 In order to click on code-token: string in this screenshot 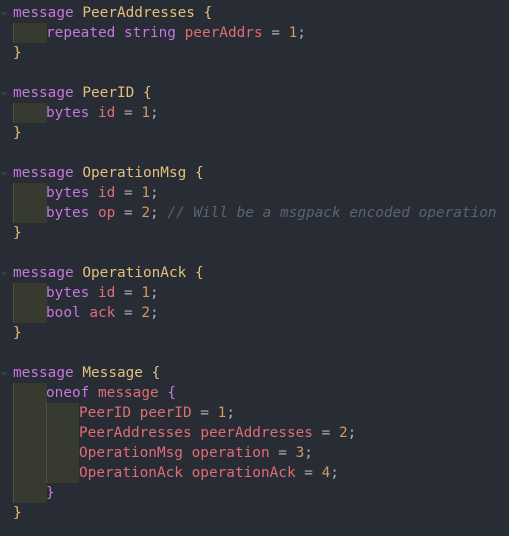, I will do `click(149, 33)`.